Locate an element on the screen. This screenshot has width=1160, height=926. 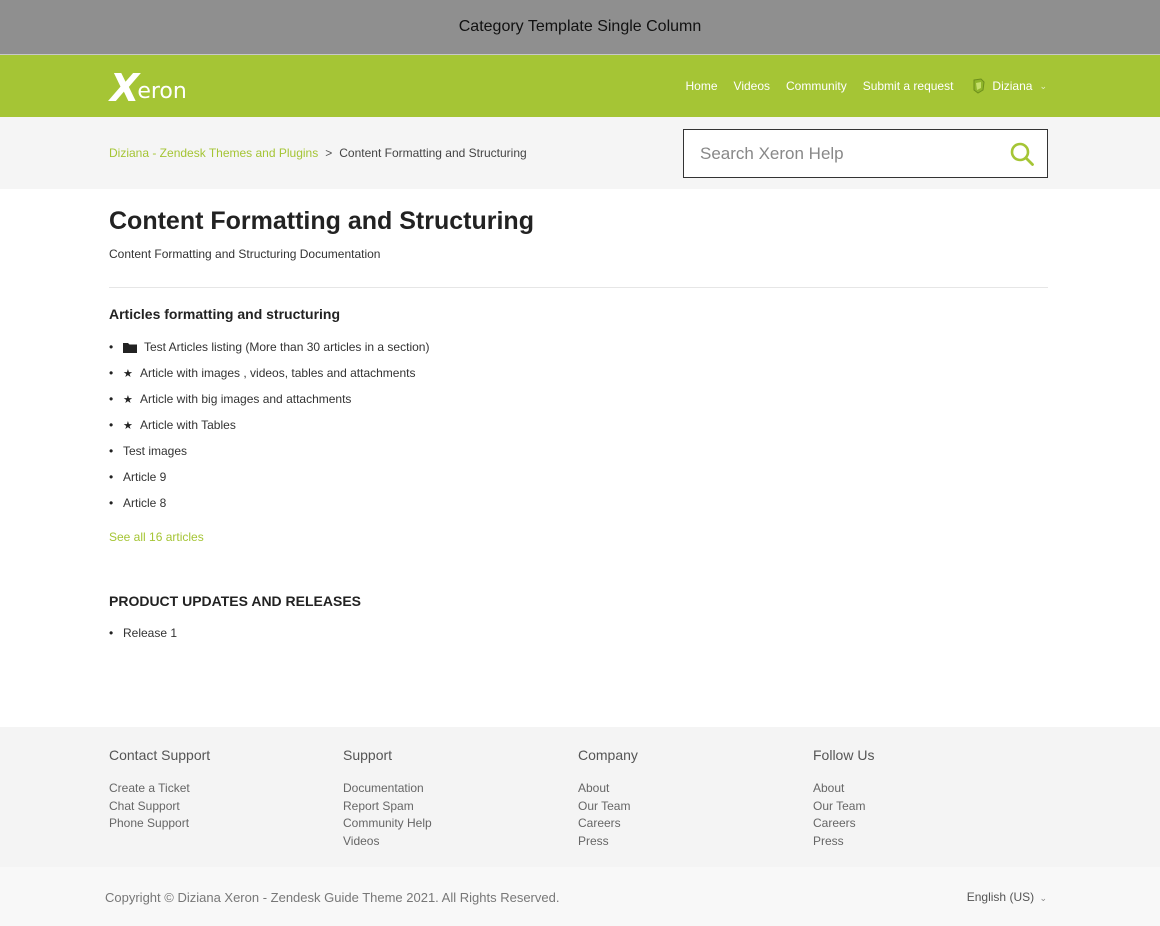
user-menu: Diziana ⌄ is located at coordinates (1009, 86).